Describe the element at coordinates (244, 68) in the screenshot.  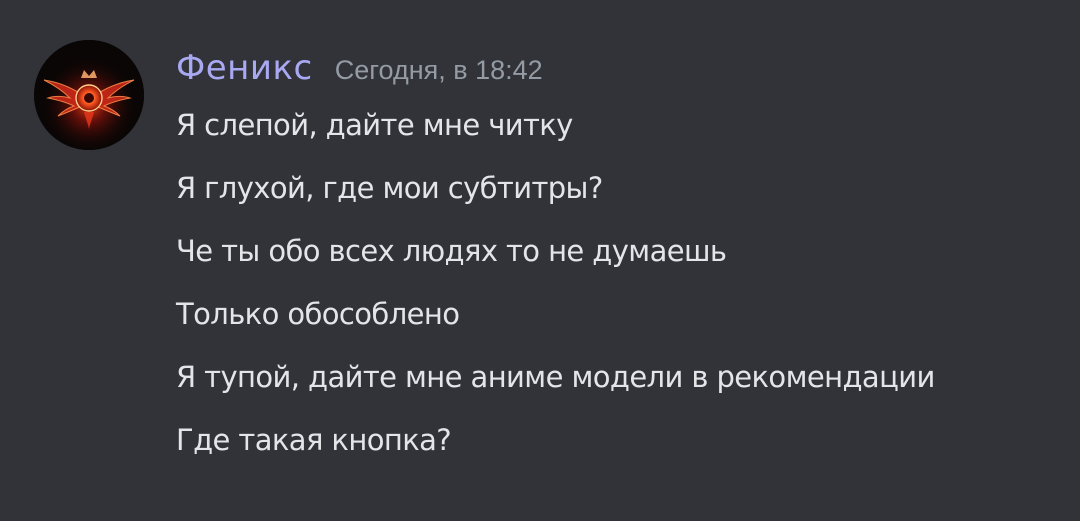
I see `author-username: Феникс` at that location.